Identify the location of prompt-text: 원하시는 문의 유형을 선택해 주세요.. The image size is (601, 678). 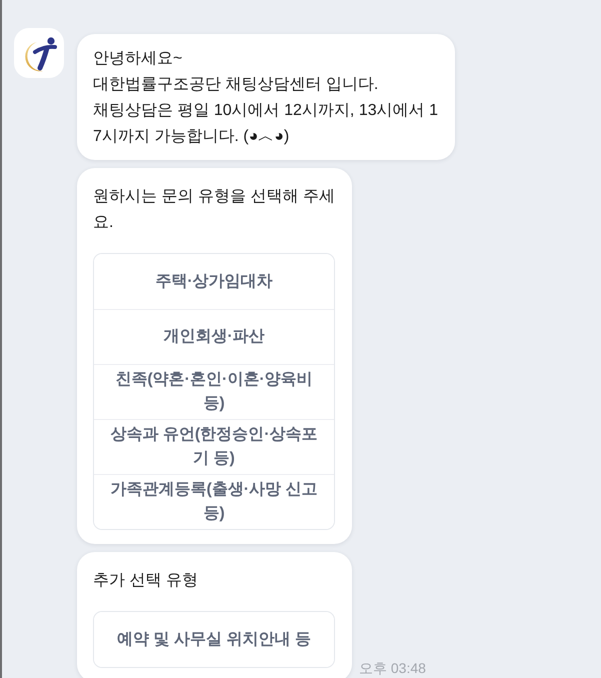
(214, 210).